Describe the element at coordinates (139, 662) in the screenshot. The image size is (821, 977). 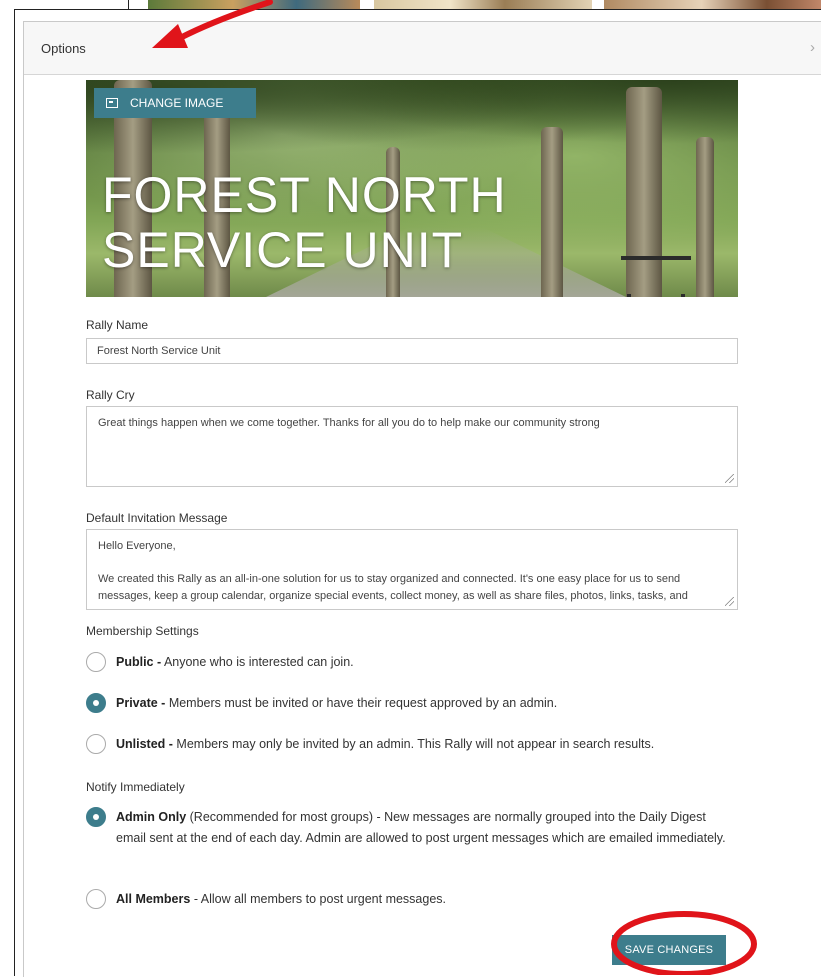
I see `option-title: Public -` at that location.